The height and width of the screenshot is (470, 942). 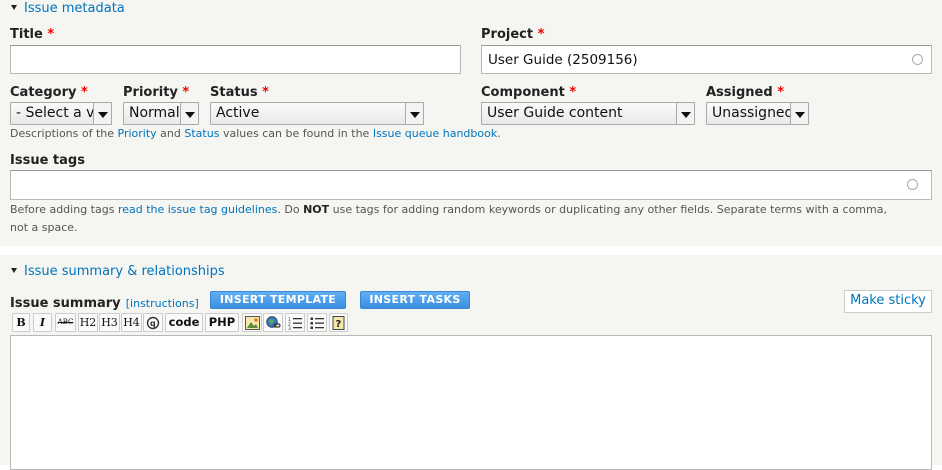 I want to click on component-label: Component *, so click(x=529, y=92).